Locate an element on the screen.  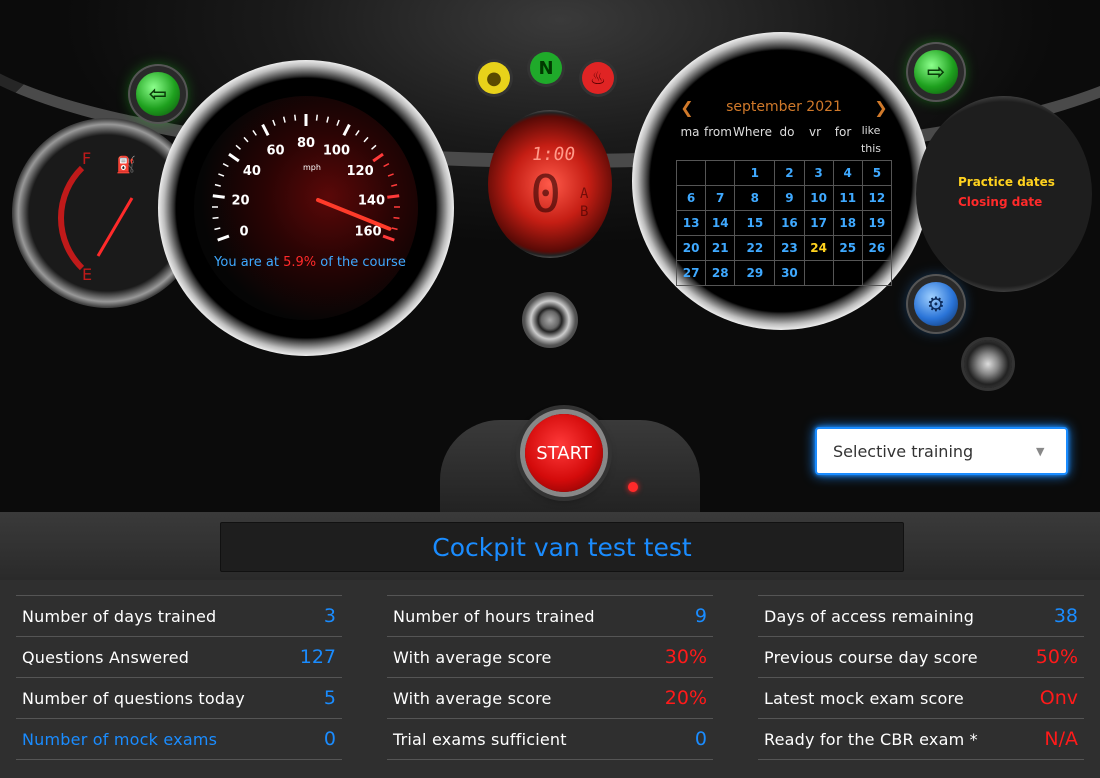
stat-row: Number of mock exams 0 is located at coordinates (179, 739).